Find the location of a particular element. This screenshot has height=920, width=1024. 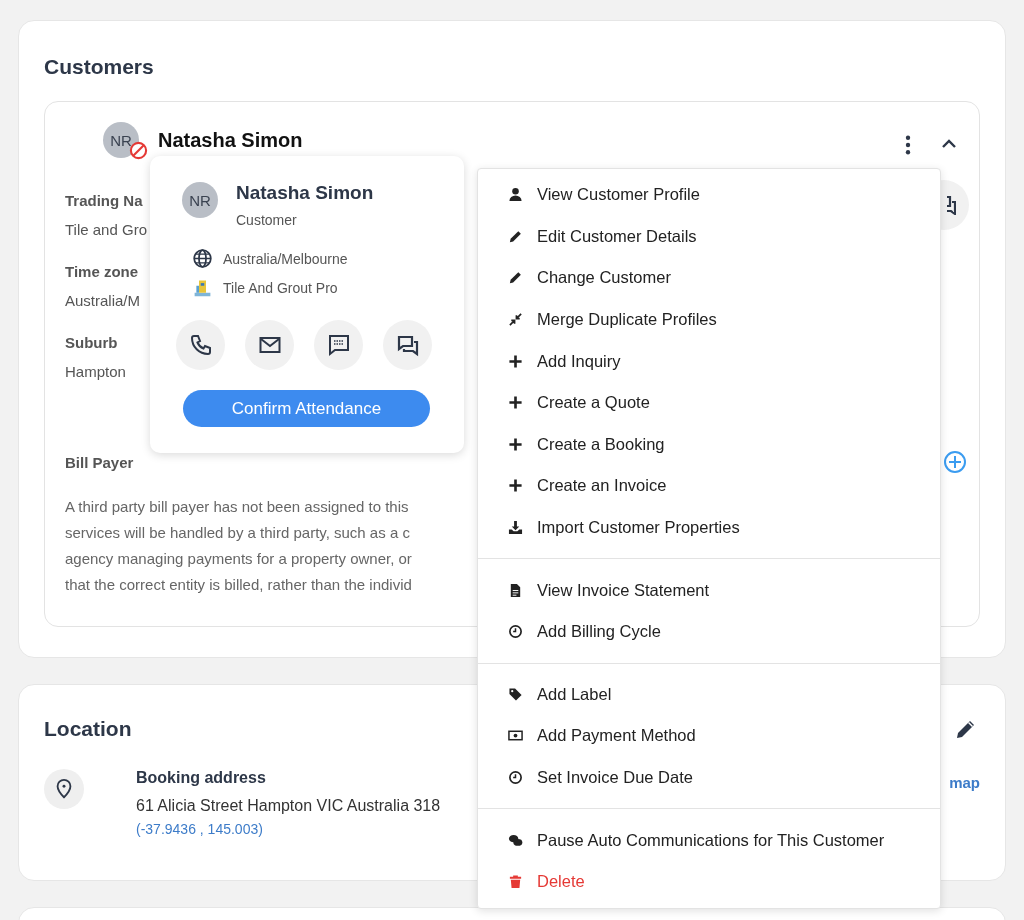

bill-payer-text: that the correct entity is billed, rather than the individ is located at coordinates (238, 585).